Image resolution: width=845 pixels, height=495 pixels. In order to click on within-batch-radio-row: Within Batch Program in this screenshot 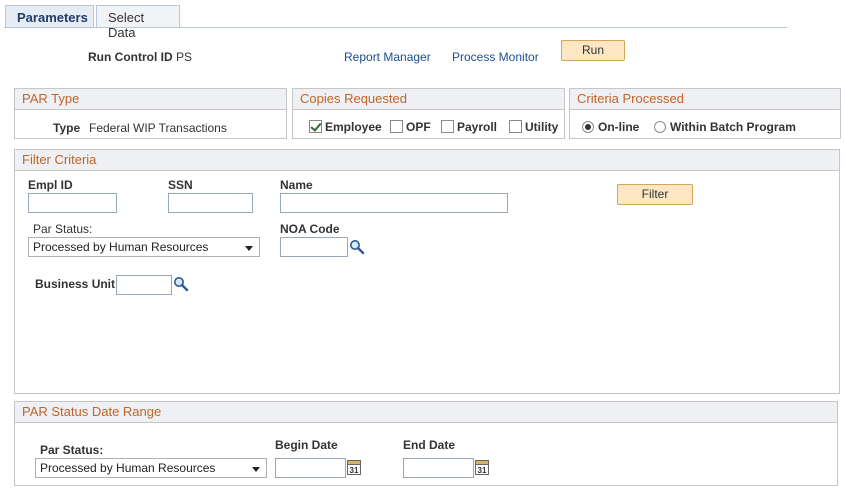, I will do `click(725, 127)`.